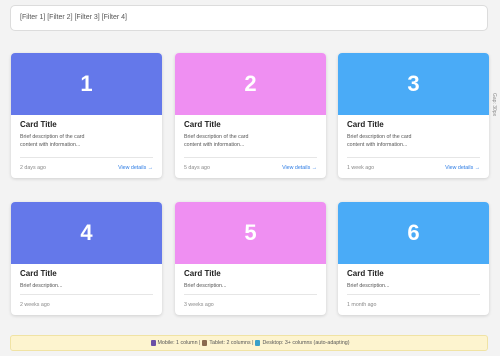  I want to click on card-image: 5, so click(250, 233).